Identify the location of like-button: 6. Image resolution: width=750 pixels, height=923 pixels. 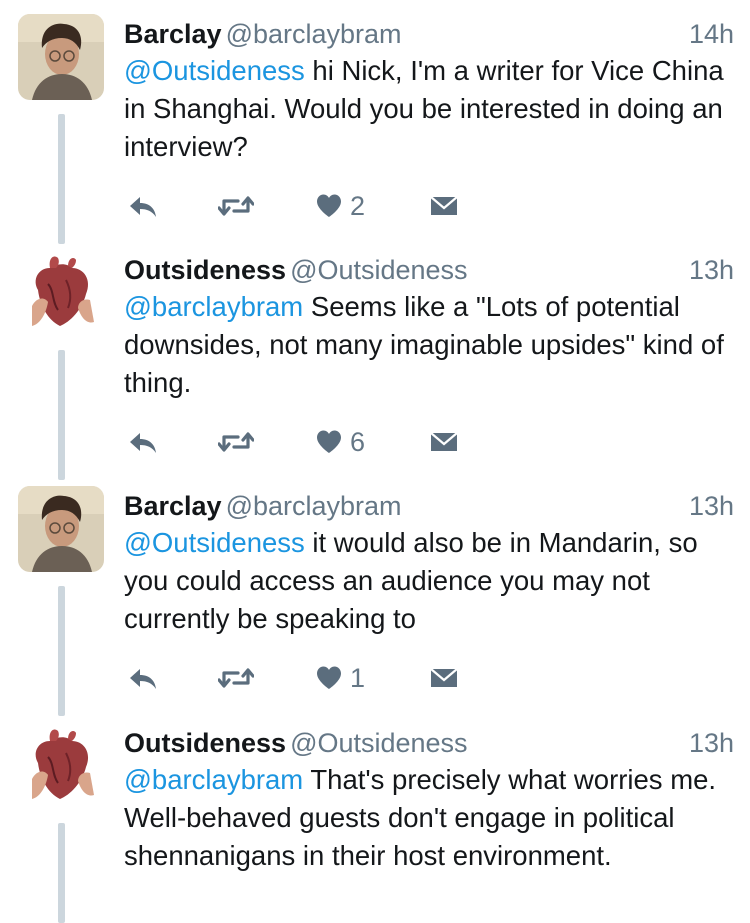
(340, 442).